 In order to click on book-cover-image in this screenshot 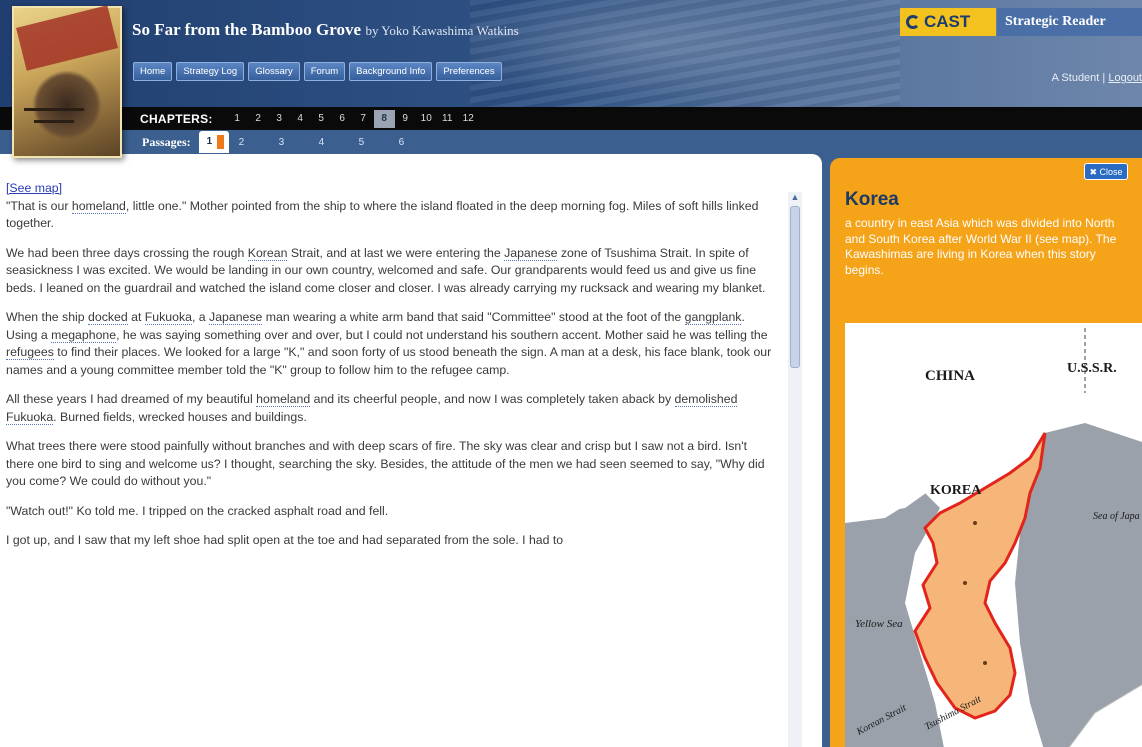, I will do `click(67, 81)`.